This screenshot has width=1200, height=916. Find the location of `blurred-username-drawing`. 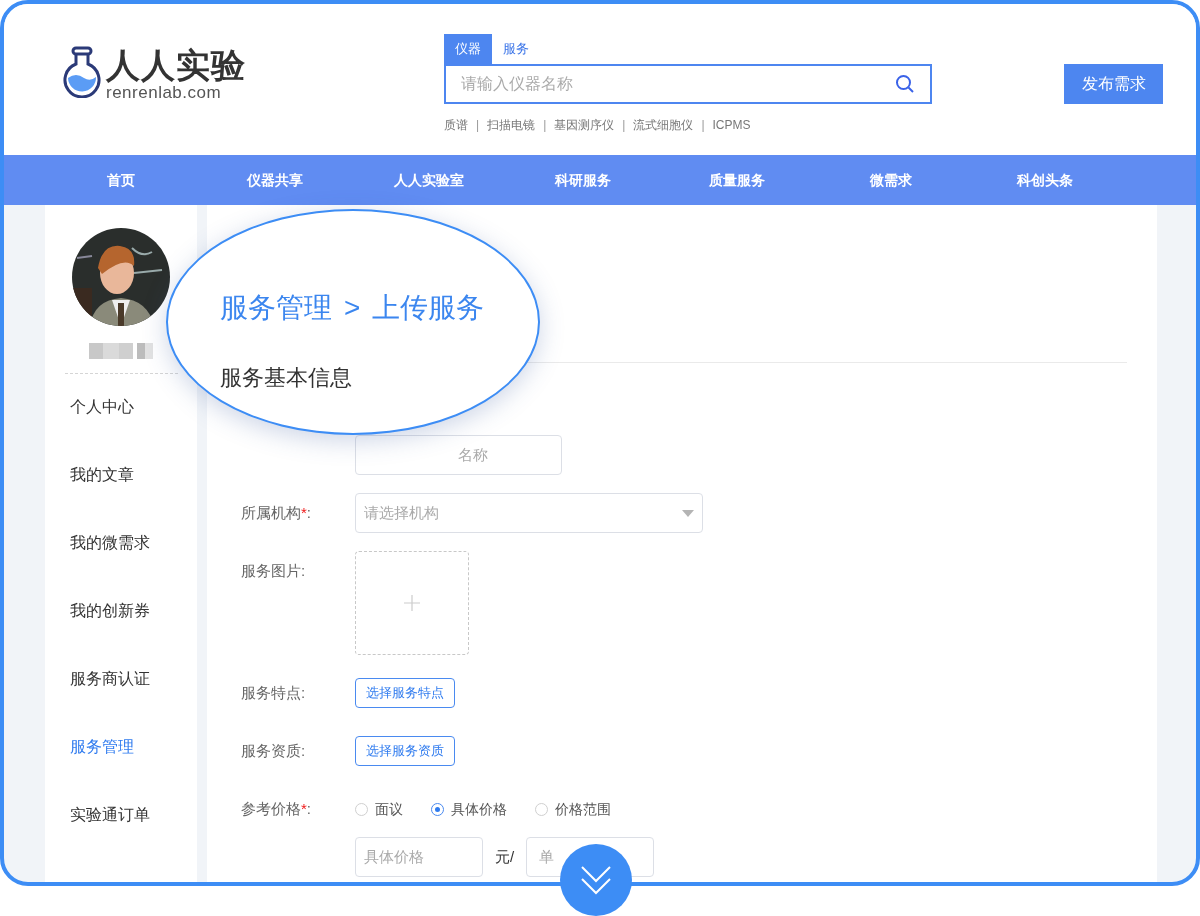

blurred-username-drawing is located at coordinates (121, 351).